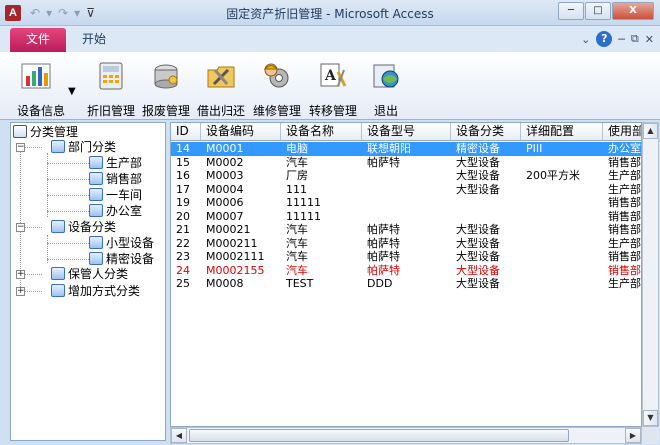 The image size is (660, 445). I want to click on tree-node-dept-item: 一车间, so click(115, 195).